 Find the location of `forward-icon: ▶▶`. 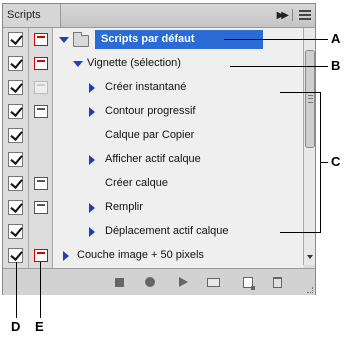

forward-icon: ▶▶ is located at coordinates (283, 15).